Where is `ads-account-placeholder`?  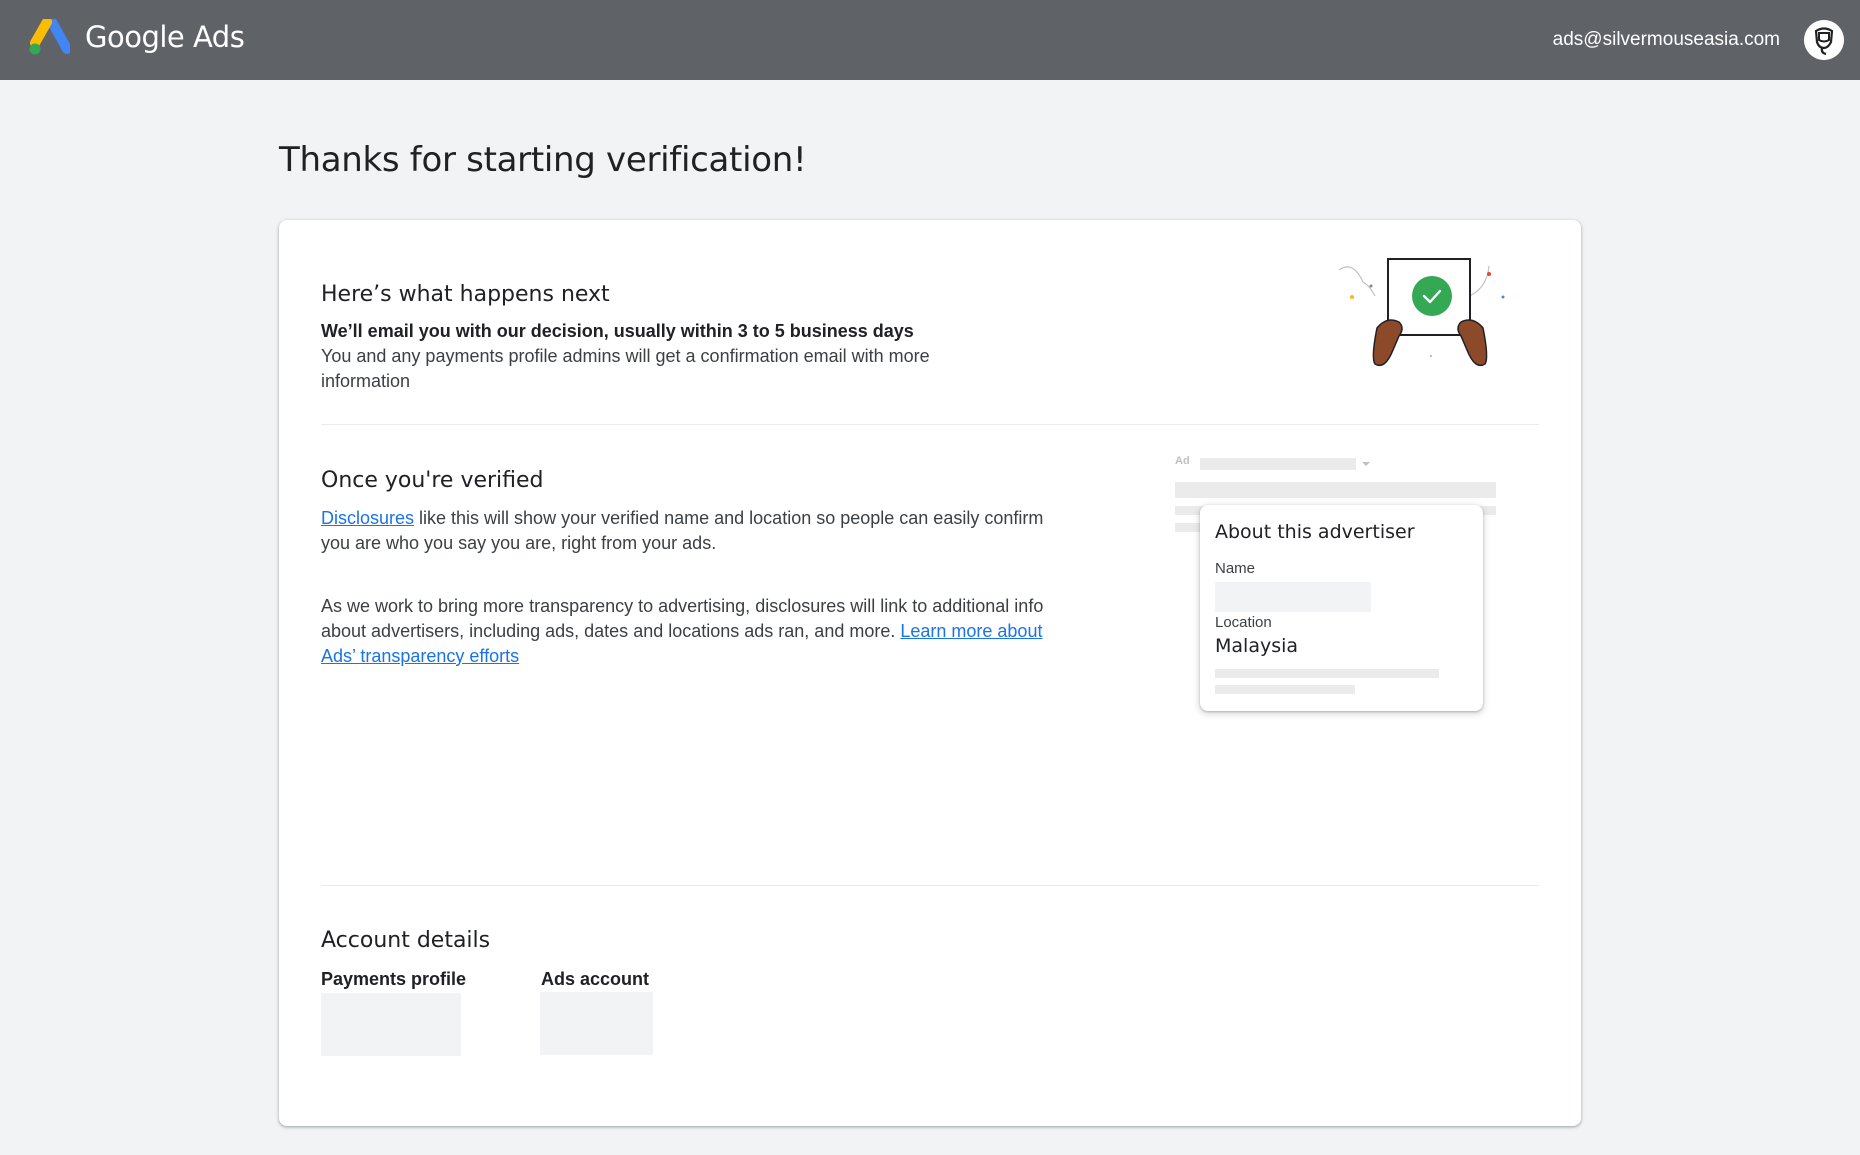
ads-account-placeholder is located at coordinates (596, 1023).